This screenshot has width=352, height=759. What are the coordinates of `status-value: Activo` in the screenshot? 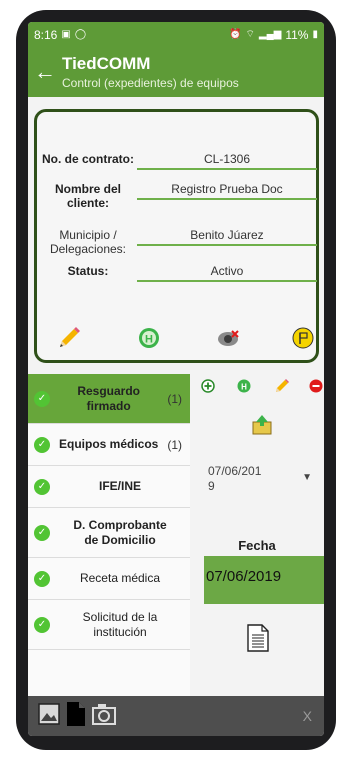 It's located at (227, 273).